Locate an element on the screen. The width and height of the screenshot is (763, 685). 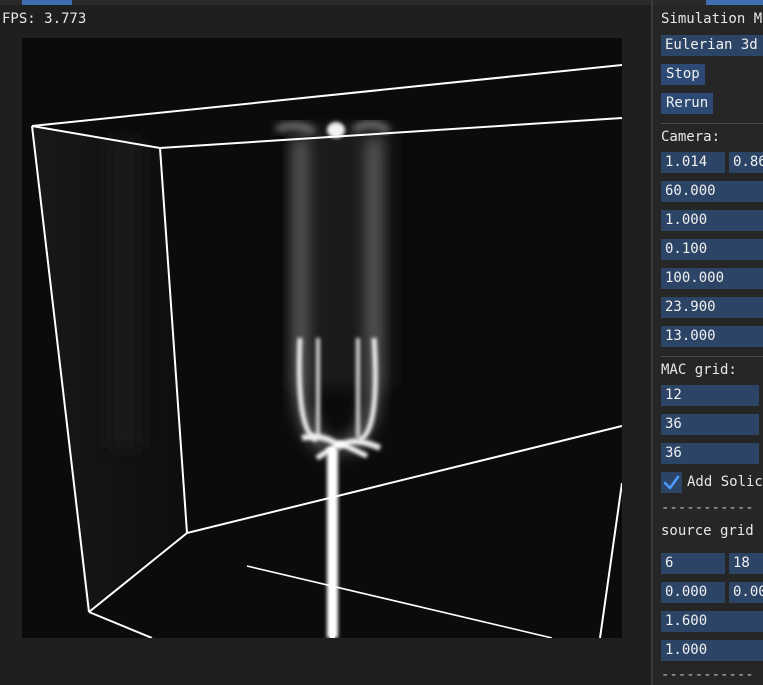
add-solid-label: Add Solic is located at coordinates (725, 482).